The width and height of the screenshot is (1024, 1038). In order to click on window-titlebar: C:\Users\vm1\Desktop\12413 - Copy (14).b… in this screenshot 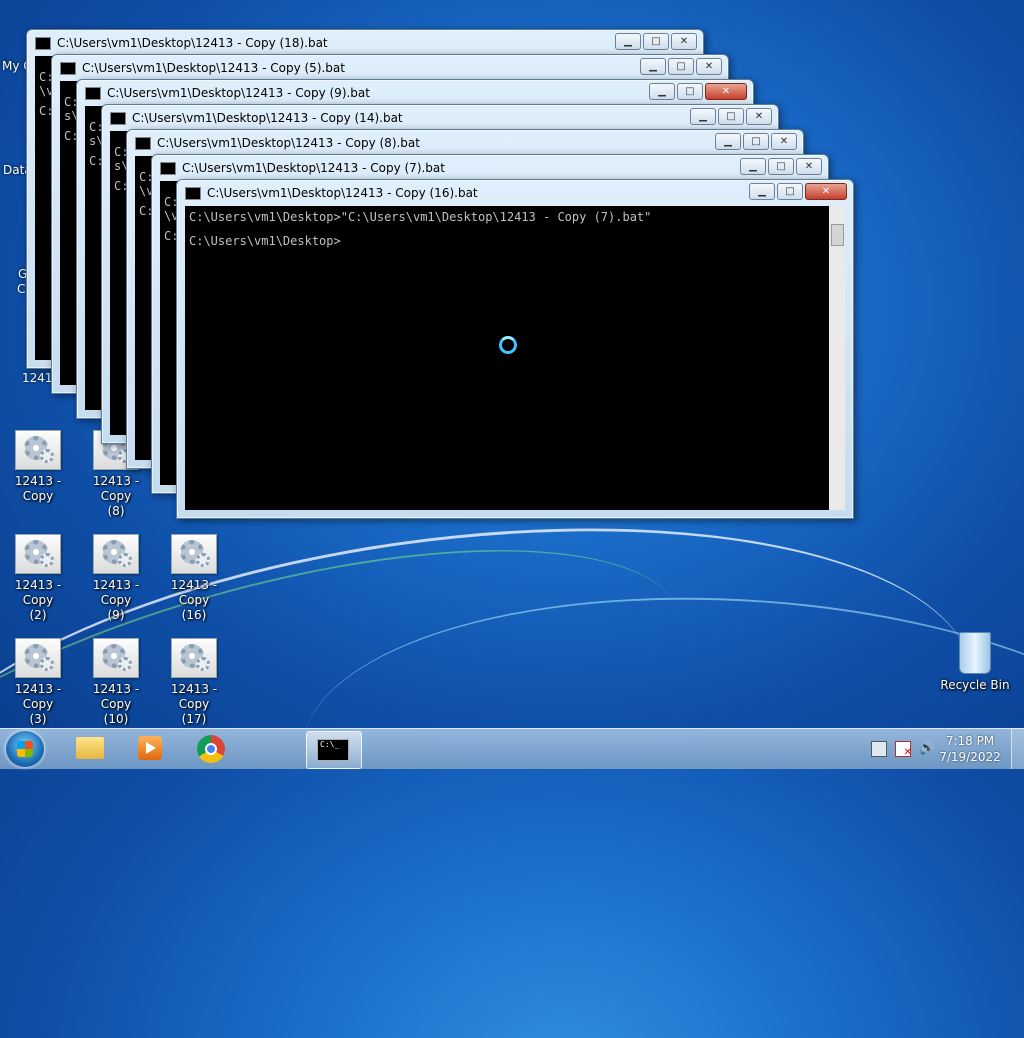, I will do `click(404, 118)`.